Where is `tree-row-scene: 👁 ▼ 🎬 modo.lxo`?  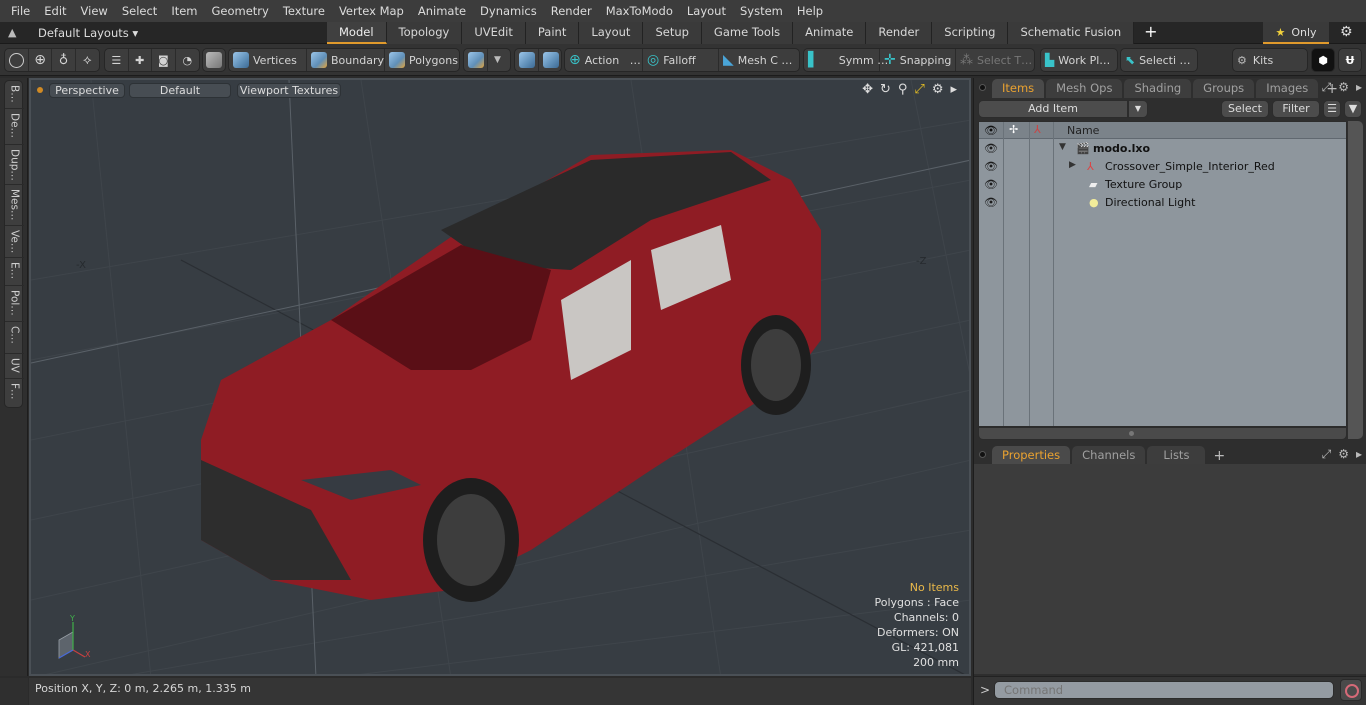
tree-row-scene: 👁 ▼ 🎬 modo.lxo is located at coordinates (1162, 149).